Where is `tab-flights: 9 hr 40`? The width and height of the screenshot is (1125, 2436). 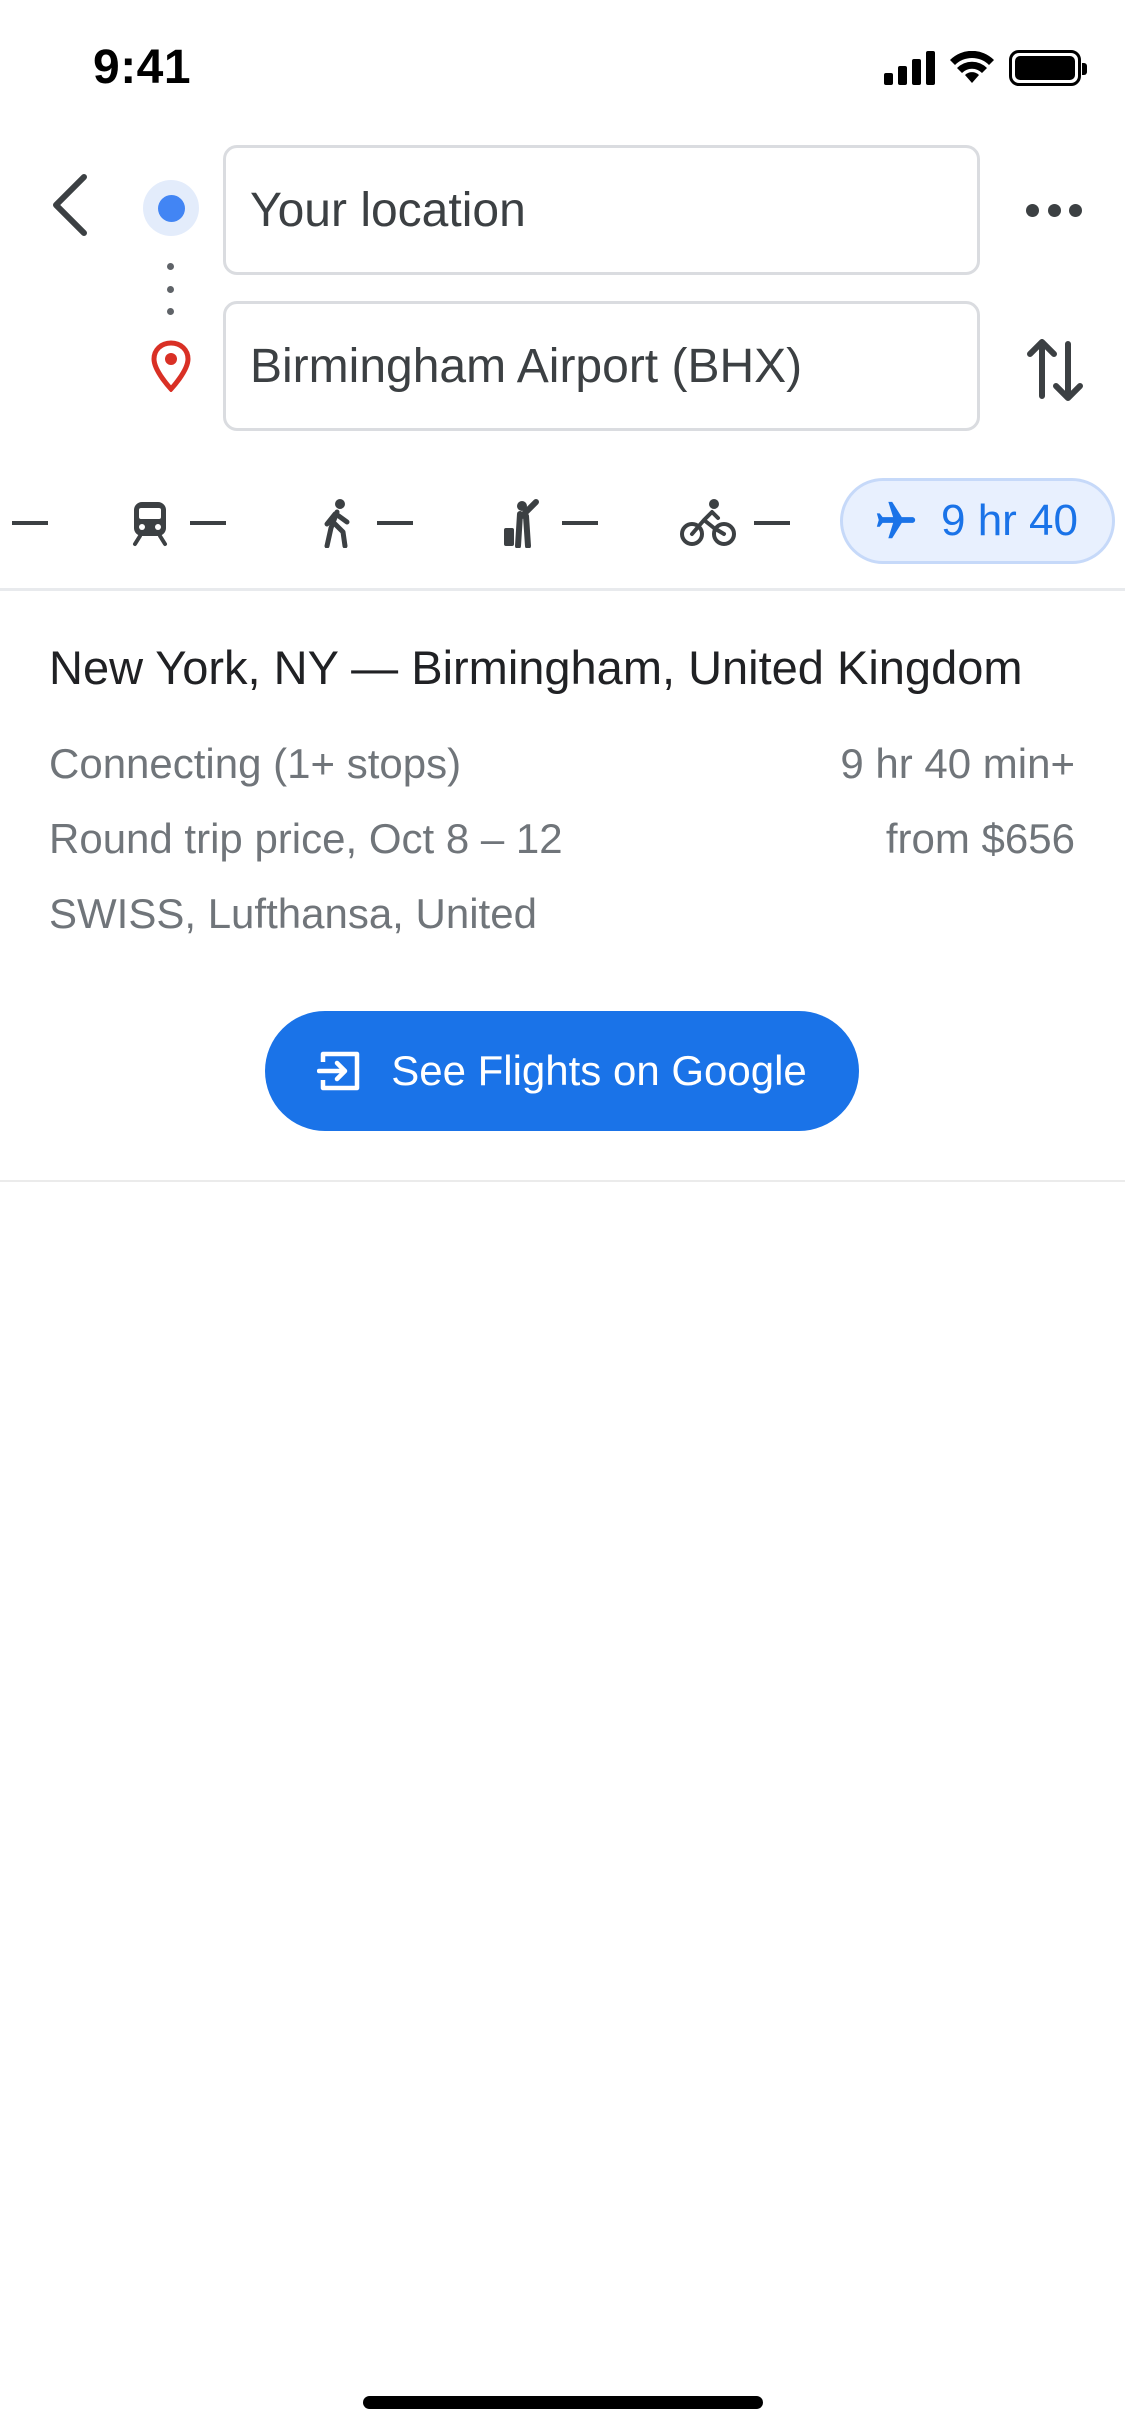
tab-flights: 9 hr 40 is located at coordinates (977, 521).